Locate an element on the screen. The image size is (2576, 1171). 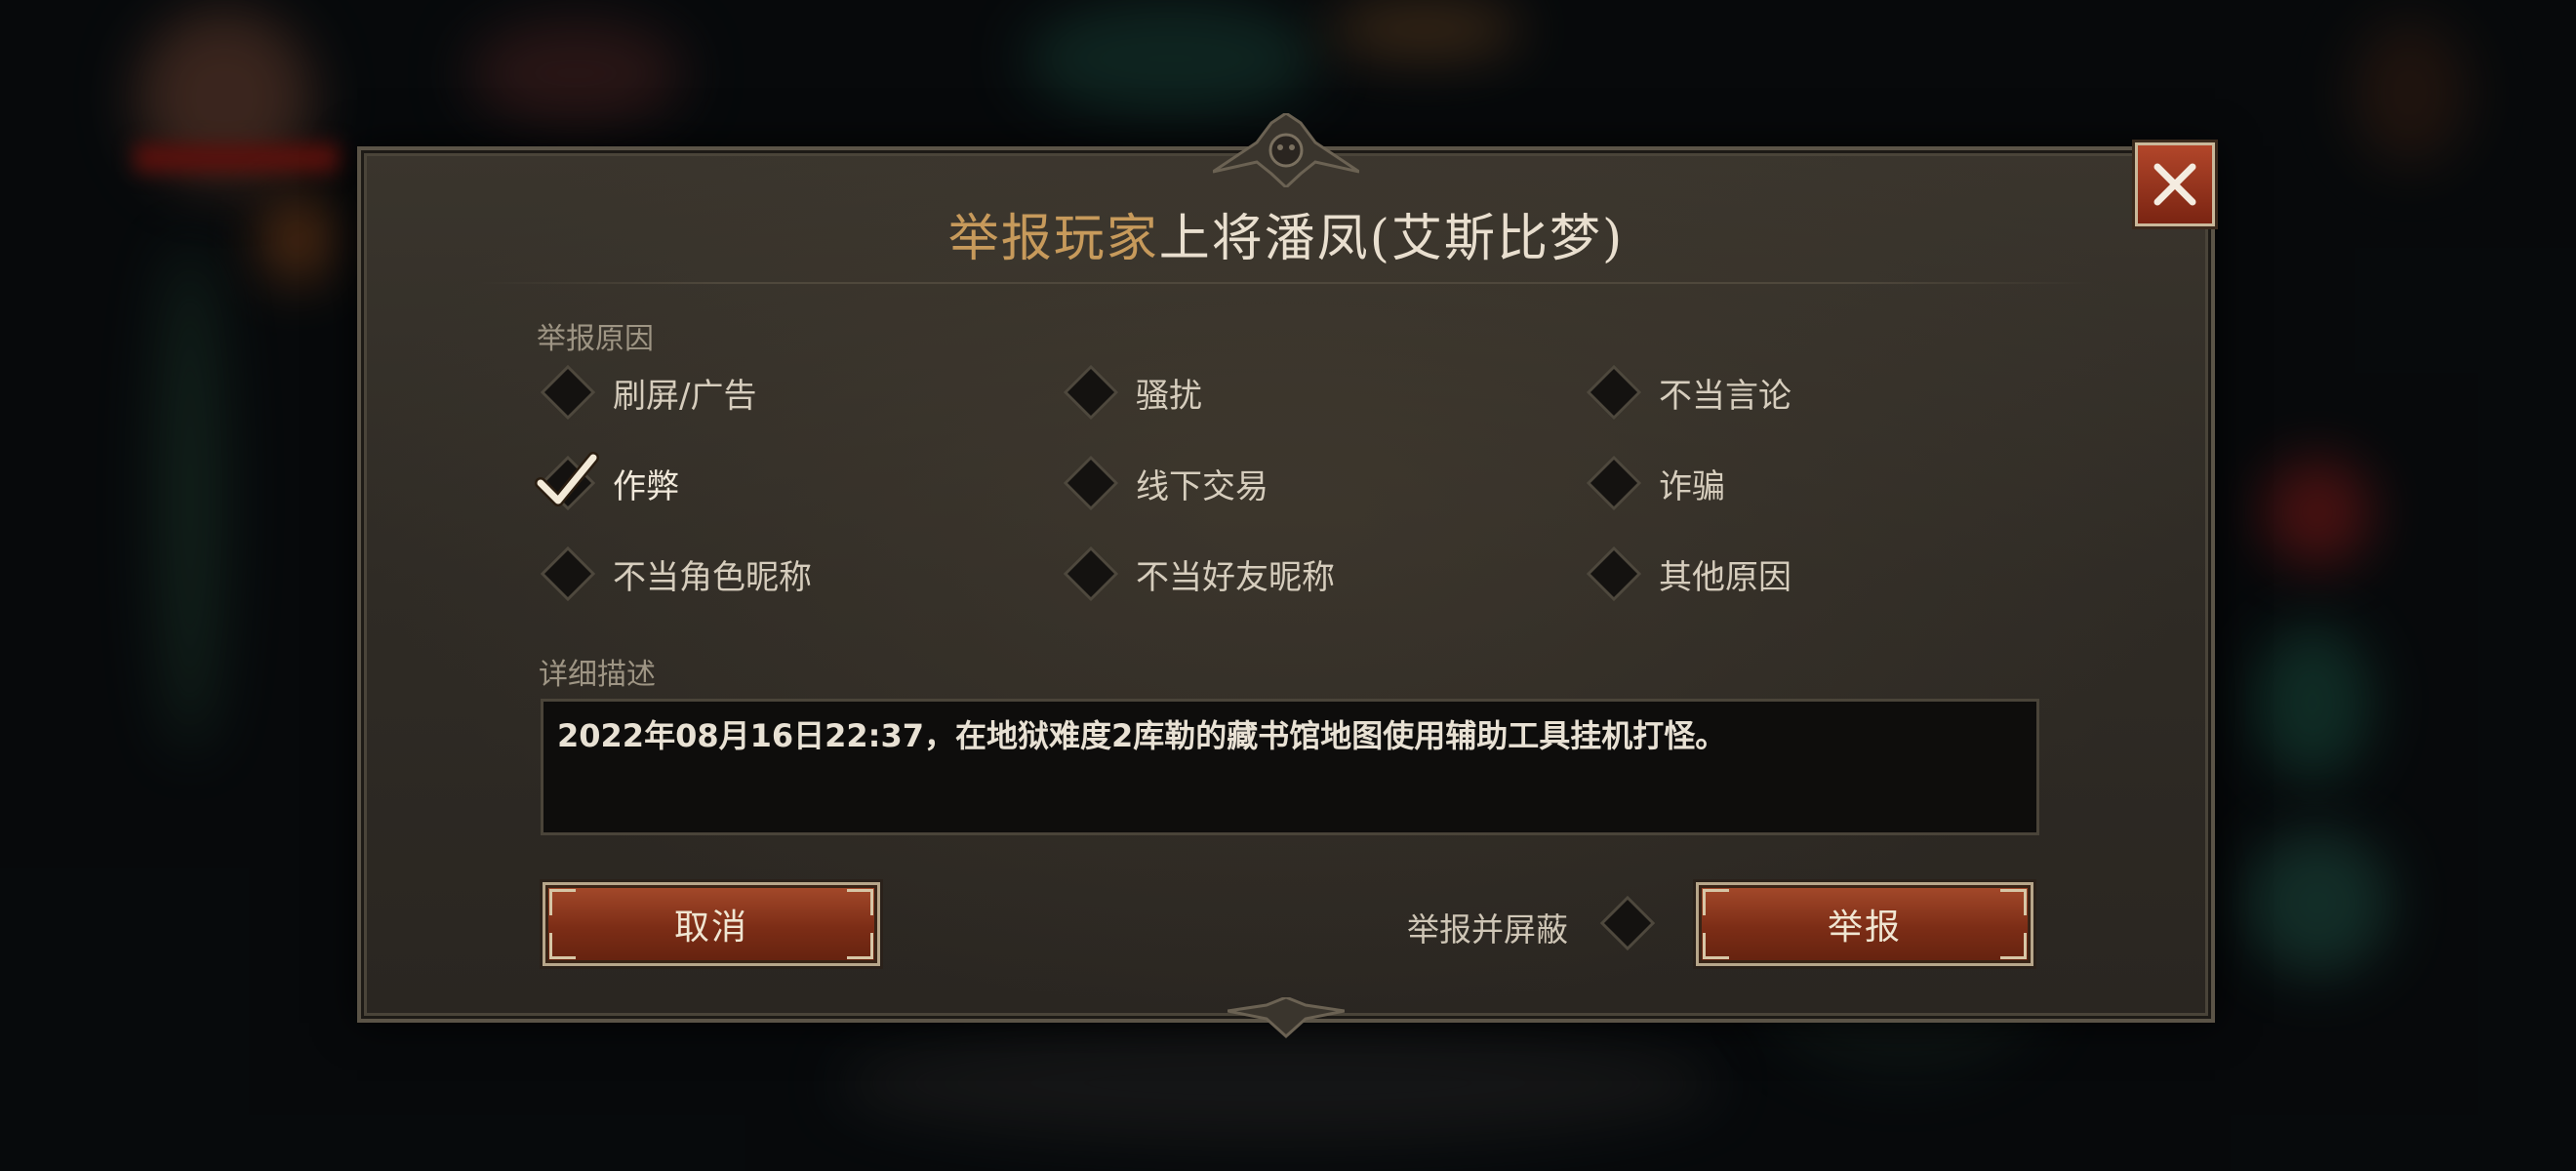
reason-option-other: 其他原因 is located at coordinates (1687, 574).